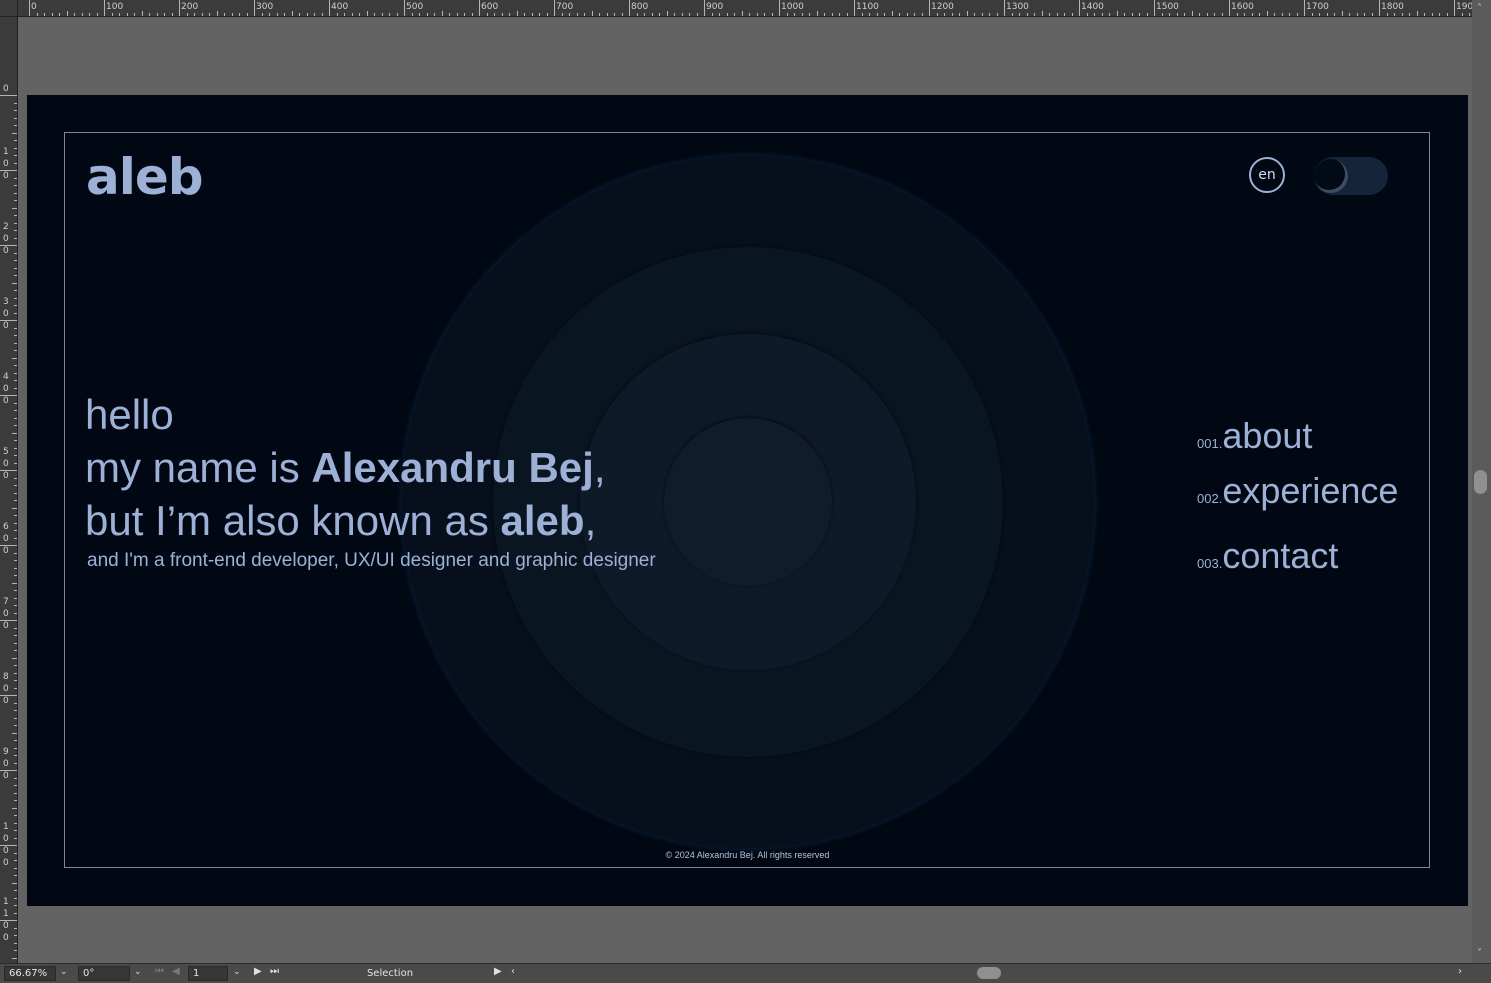  I want to click on scroll-up-icon: ˄, so click(1479, 9).